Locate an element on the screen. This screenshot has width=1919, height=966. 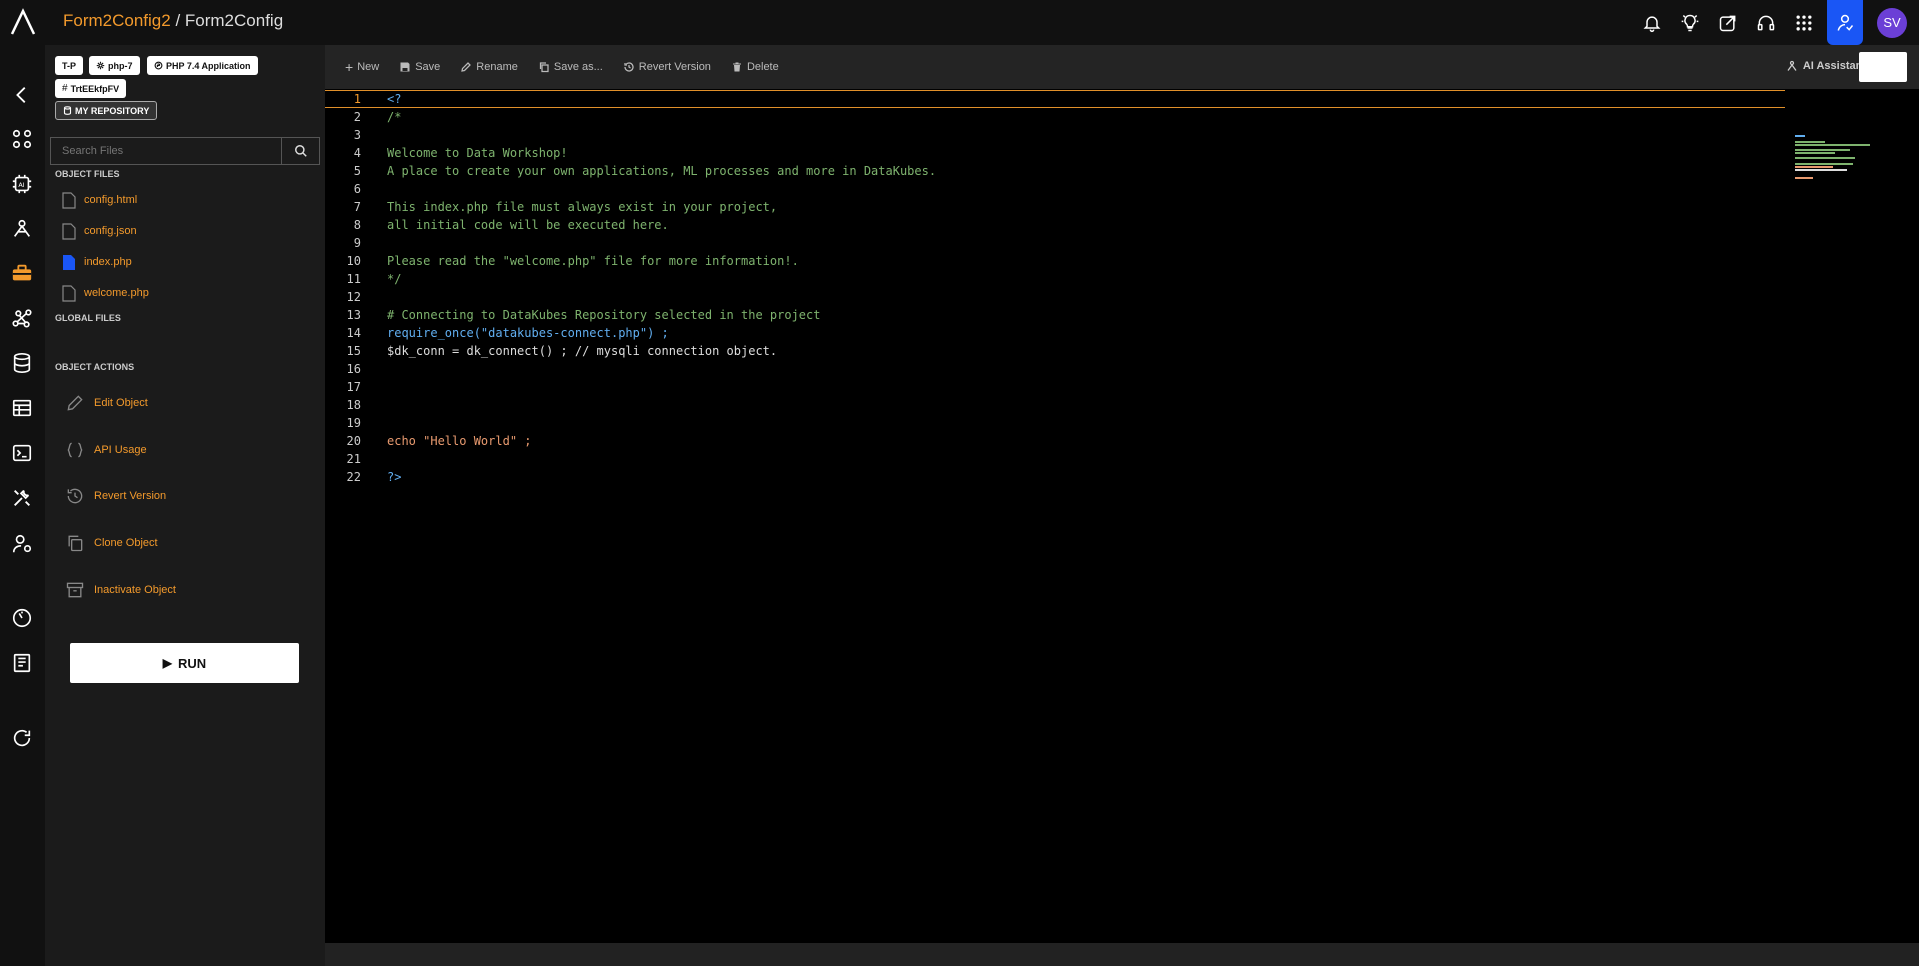
edit-object-action: Edit Object is located at coordinates (106, 403).